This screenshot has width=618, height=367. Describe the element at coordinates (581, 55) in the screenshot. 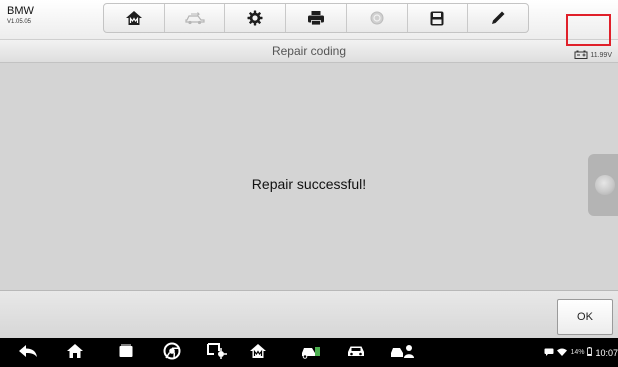

I see `car-battery-icon` at that location.